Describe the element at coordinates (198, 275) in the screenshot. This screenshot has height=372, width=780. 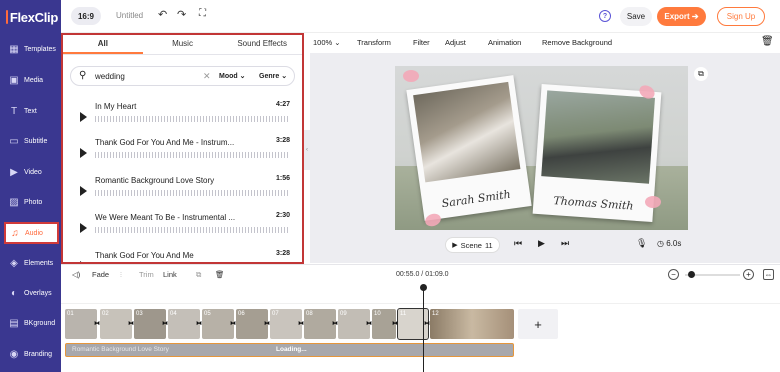
I see `copy-icon: ⧉` at that location.